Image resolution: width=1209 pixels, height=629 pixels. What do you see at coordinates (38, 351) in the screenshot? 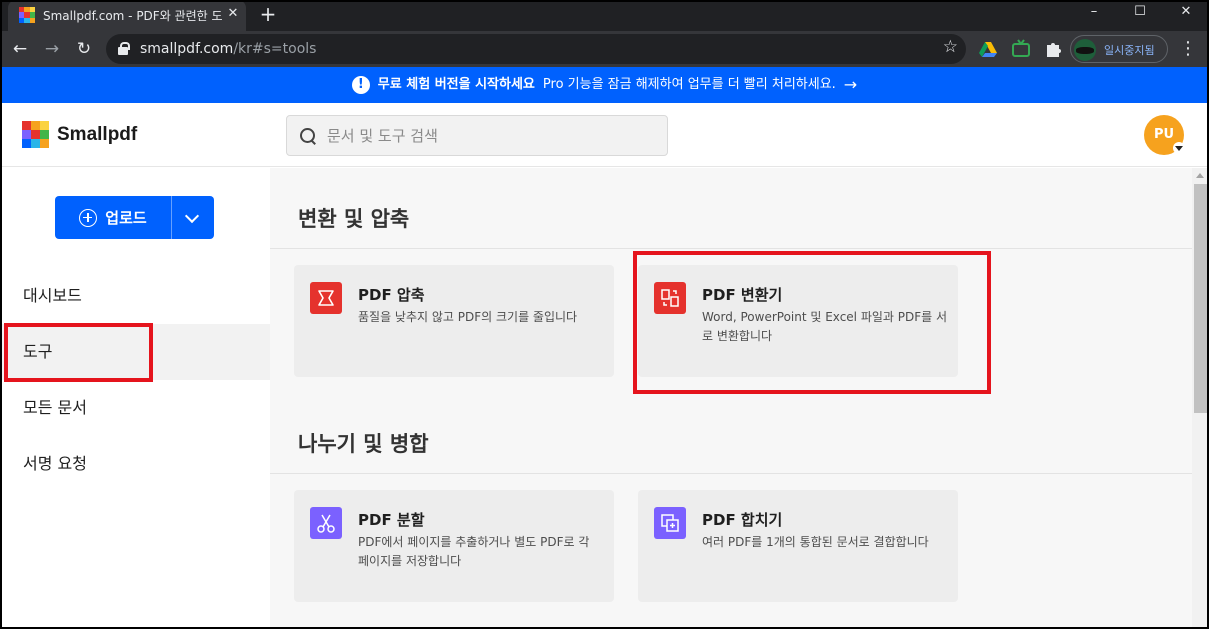
I see `sidebar-item-label: 도구` at bounding box center [38, 351].